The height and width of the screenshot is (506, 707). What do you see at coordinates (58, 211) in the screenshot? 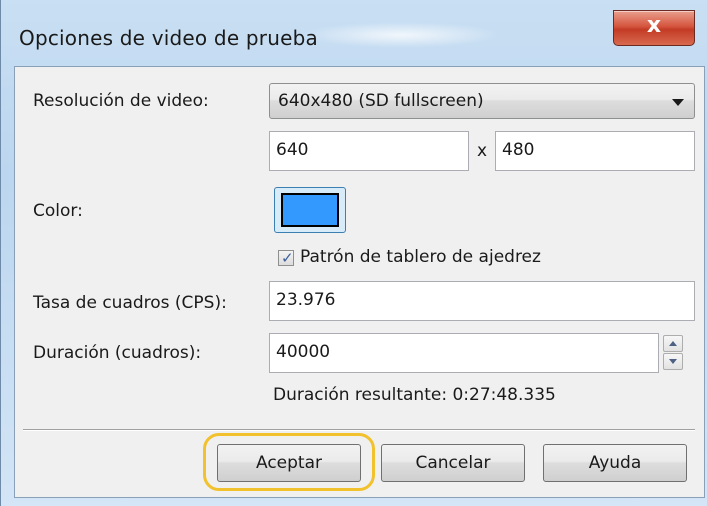
I see `color-label: Color:` at bounding box center [58, 211].